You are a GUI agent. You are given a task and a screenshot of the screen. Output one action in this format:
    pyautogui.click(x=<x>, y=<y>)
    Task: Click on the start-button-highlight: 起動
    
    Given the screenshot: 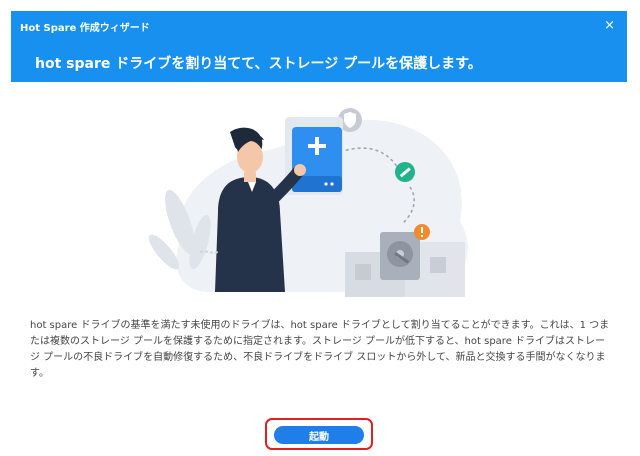 What is the action you would take?
    pyautogui.click(x=319, y=434)
    